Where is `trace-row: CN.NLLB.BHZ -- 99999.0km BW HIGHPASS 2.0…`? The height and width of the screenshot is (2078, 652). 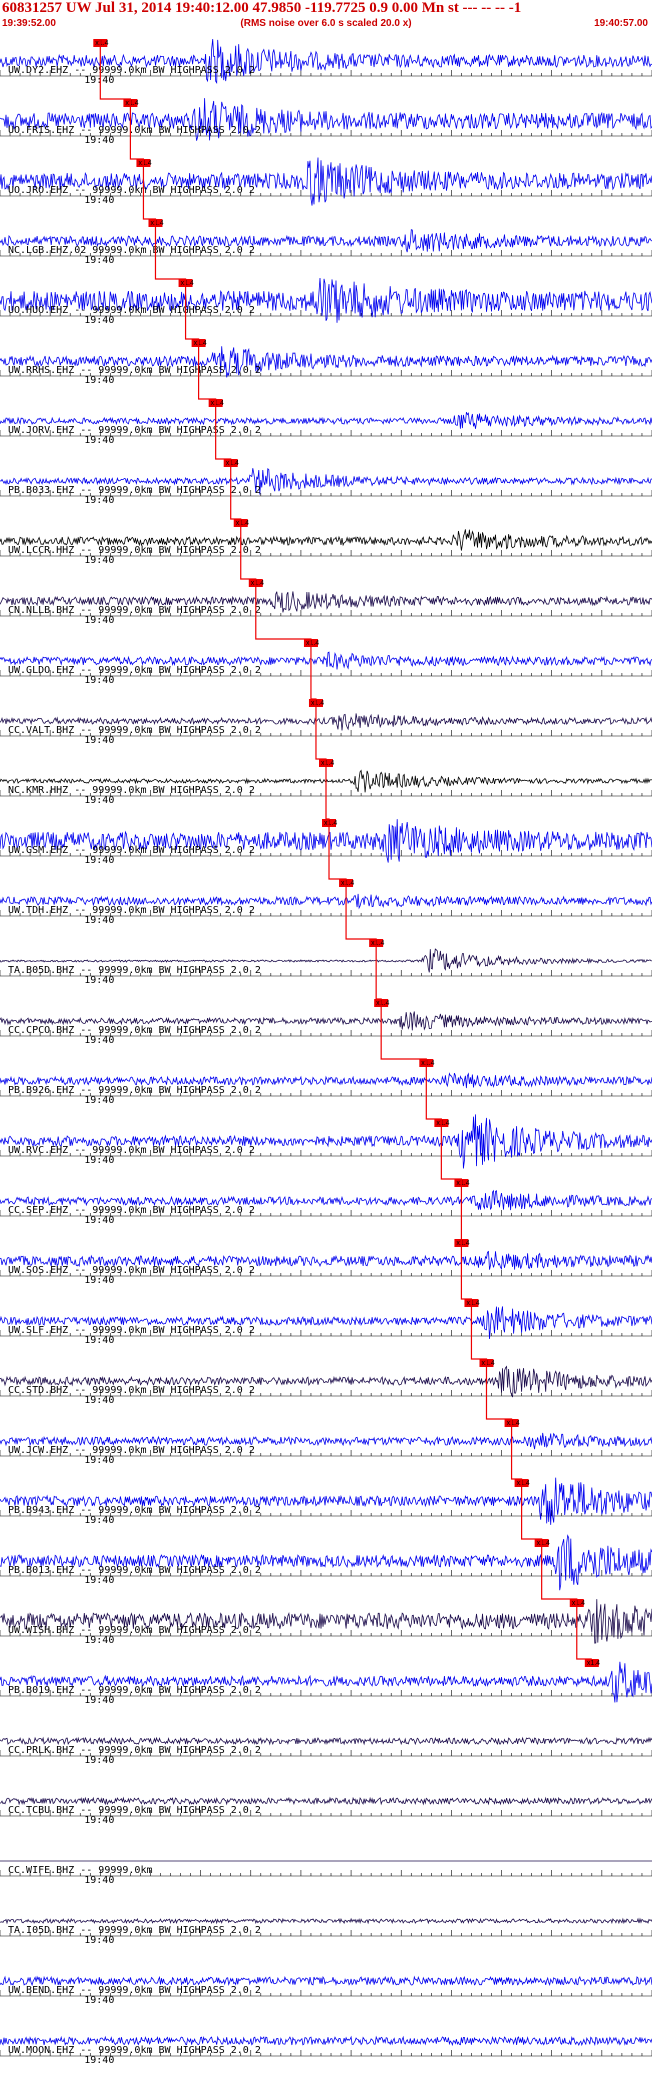
trace-row: CN.NLLB.BHZ -- 99999.0km BW HIGHPASS 2.0… is located at coordinates (326, 602).